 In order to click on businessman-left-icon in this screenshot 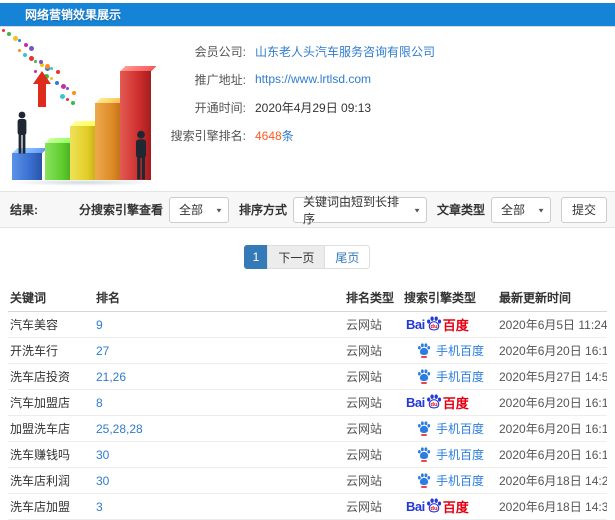, I will do `click(22, 132)`.